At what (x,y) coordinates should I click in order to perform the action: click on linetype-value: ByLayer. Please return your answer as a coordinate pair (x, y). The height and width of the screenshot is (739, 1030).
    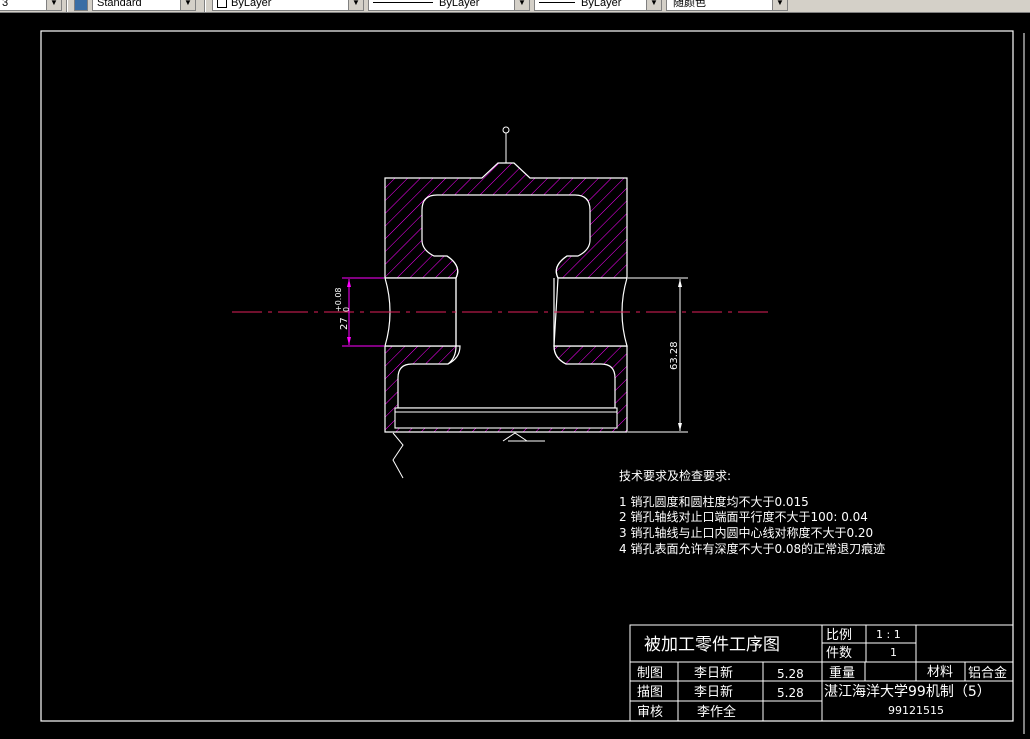
    Looking at the image, I should click on (459, 4).